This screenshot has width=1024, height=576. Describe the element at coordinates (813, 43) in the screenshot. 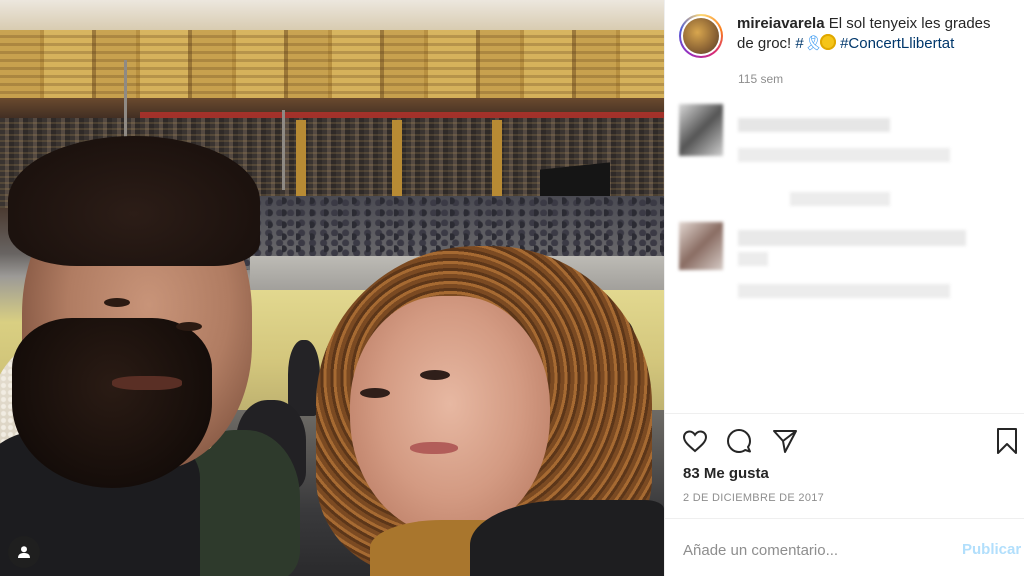

I see `yellow-ribbon-icon: 🎗` at that location.